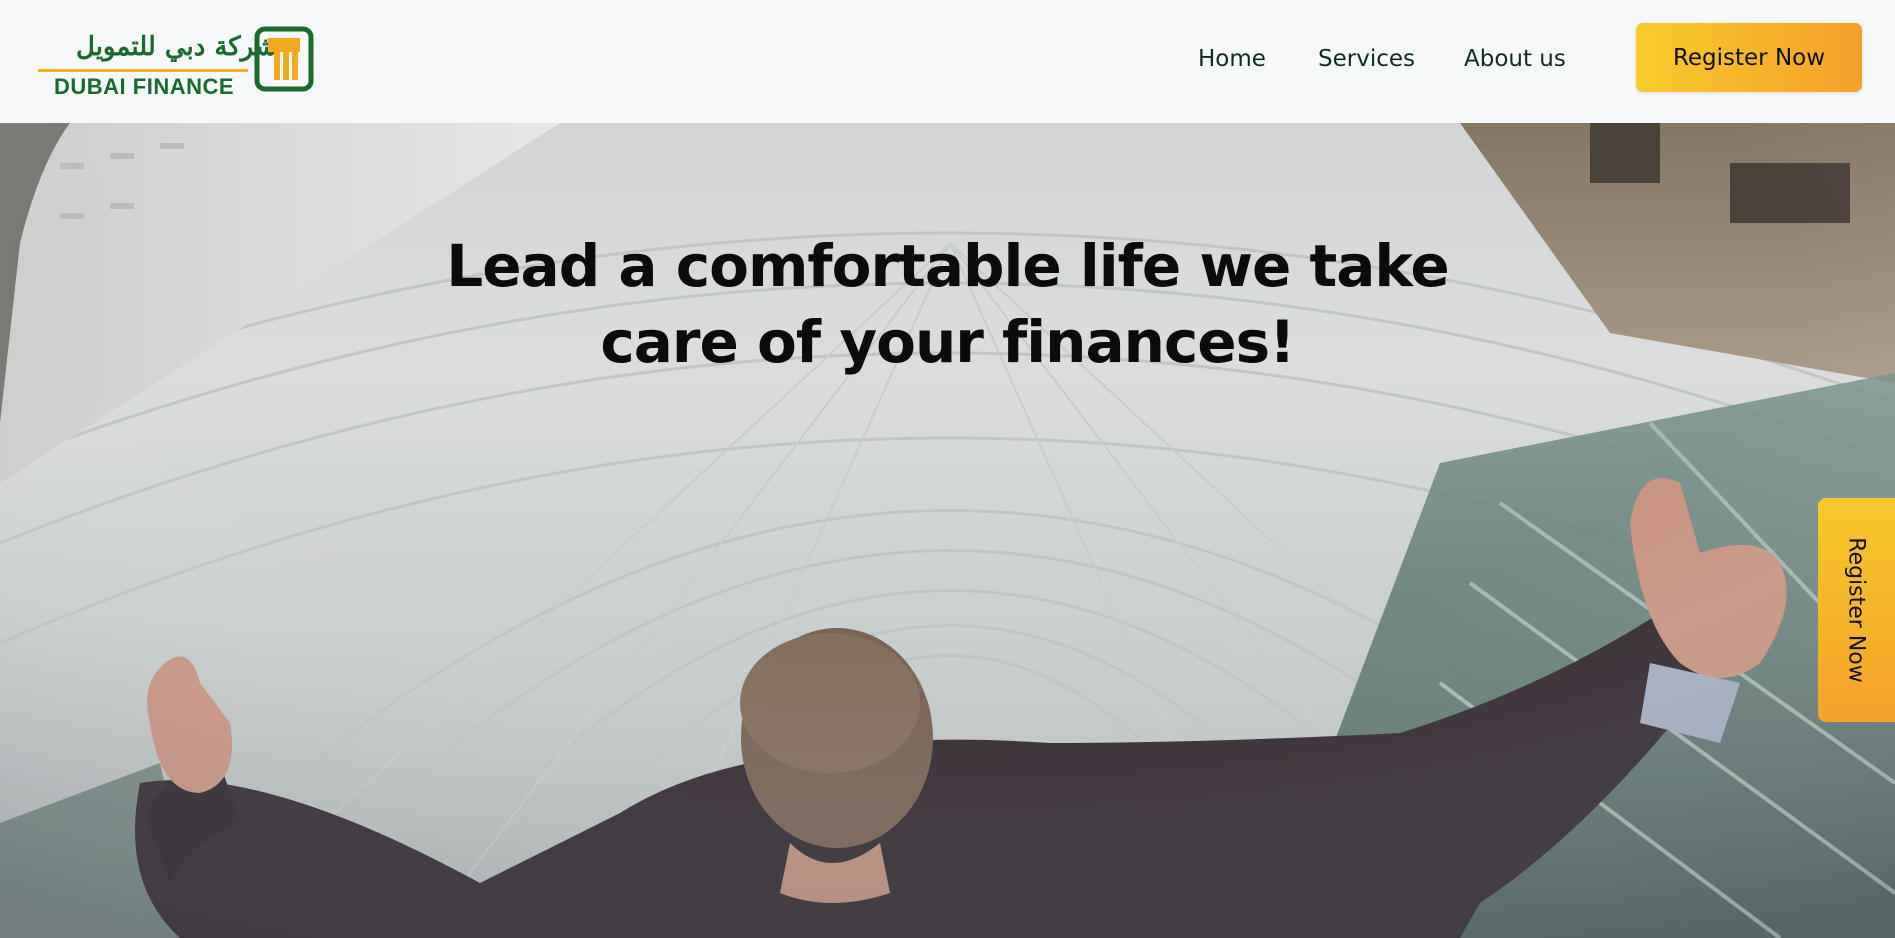 This screenshot has height=938, width=1895. Describe the element at coordinates (947, 342) in the screenshot. I see `hero-headline-line-2: care of your finances!` at that location.